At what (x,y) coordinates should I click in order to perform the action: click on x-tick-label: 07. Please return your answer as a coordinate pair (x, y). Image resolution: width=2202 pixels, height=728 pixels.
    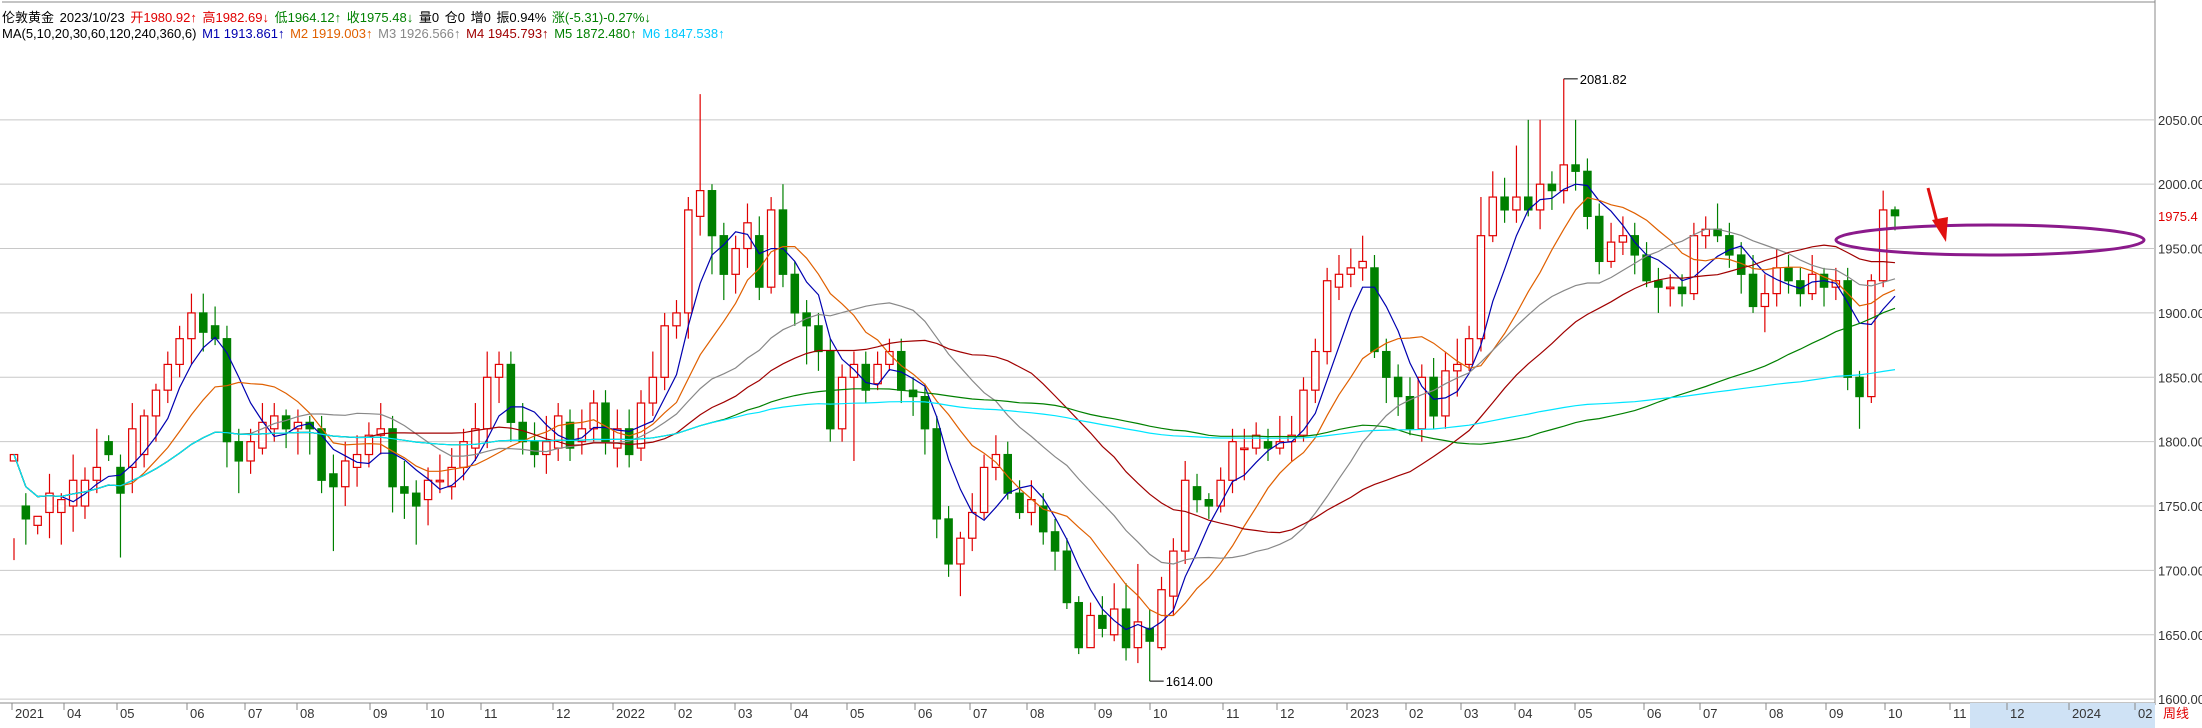
    Looking at the image, I should click on (1710, 713).